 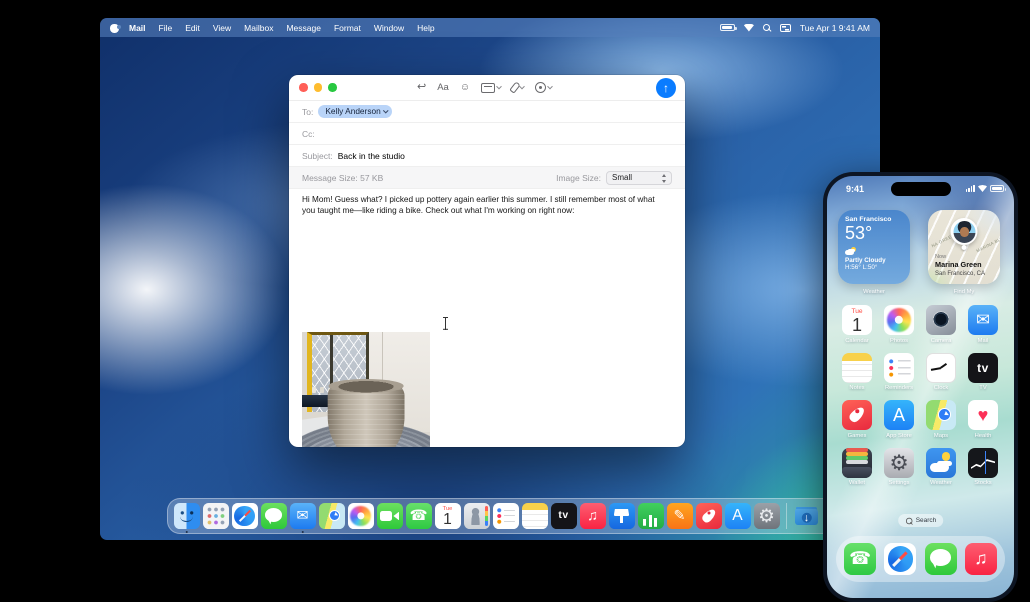 What do you see at coordinates (666, 88) in the screenshot?
I see `send-button: ↑` at bounding box center [666, 88].